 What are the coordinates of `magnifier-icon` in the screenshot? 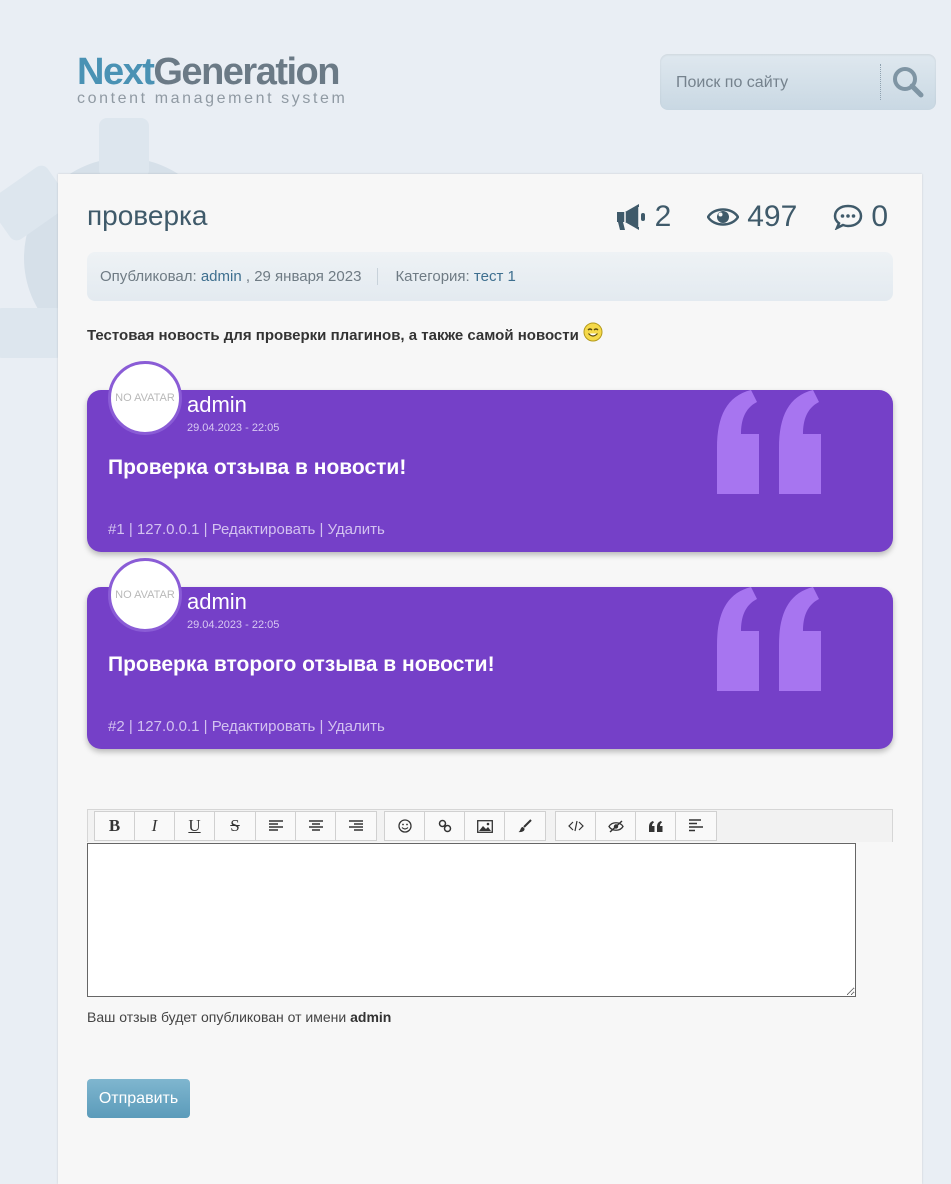 It's located at (908, 82).